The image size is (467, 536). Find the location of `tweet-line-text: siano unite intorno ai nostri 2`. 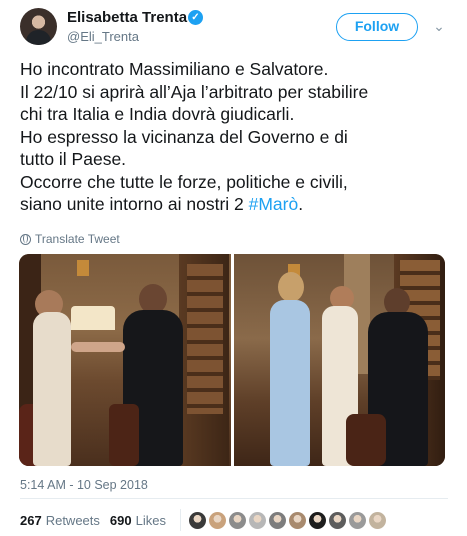

tweet-line-text: siano unite intorno ai nostri 2 is located at coordinates (134, 204).